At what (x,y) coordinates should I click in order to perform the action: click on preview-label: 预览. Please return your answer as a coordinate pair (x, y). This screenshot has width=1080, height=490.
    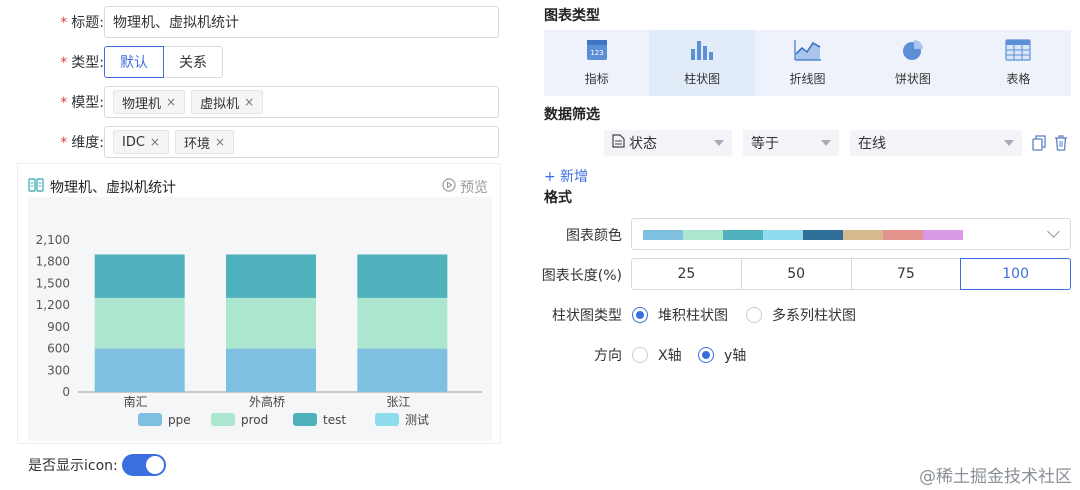
    Looking at the image, I should click on (474, 188).